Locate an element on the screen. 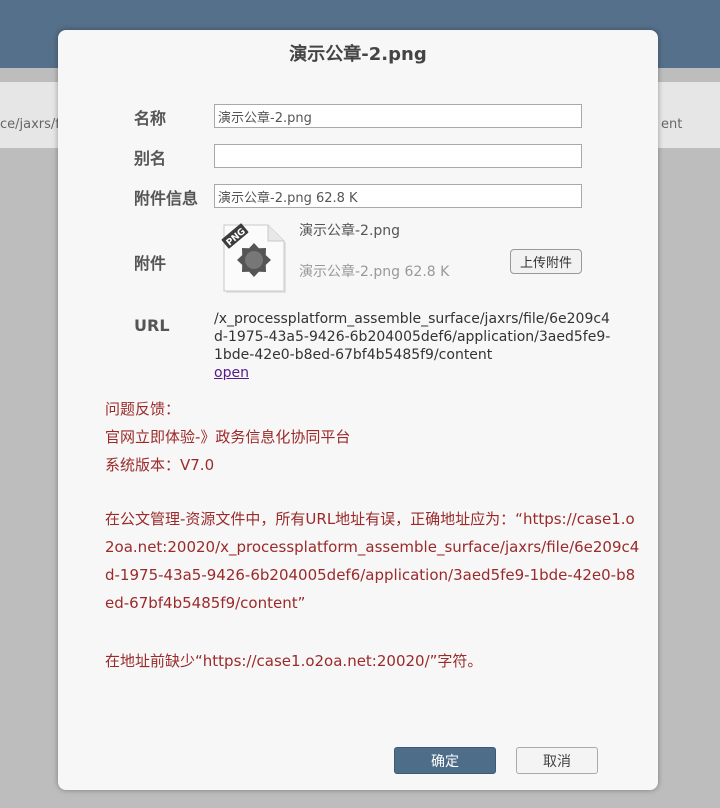 Image resolution: width=720 pixels, height=808 pixels. png-file-icon: PNG is located at coordinates (255, 259).